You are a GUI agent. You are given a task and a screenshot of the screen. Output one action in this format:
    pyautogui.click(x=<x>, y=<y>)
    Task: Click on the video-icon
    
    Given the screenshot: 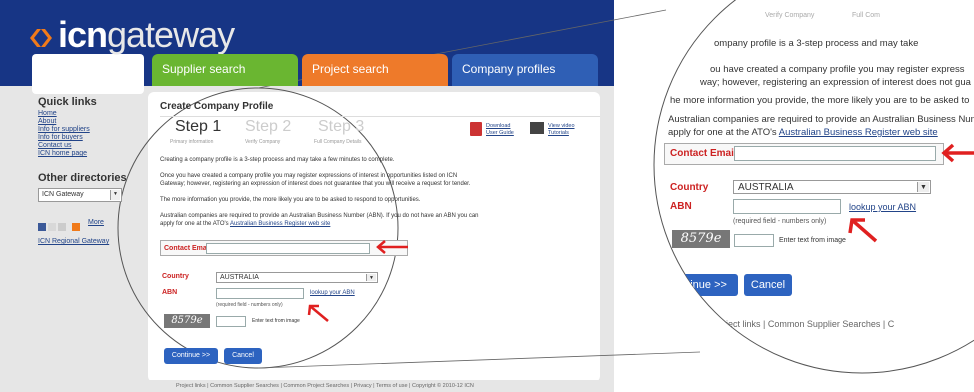 What is the action you would take?
    pyautogui.click(x=537, y=128)
    